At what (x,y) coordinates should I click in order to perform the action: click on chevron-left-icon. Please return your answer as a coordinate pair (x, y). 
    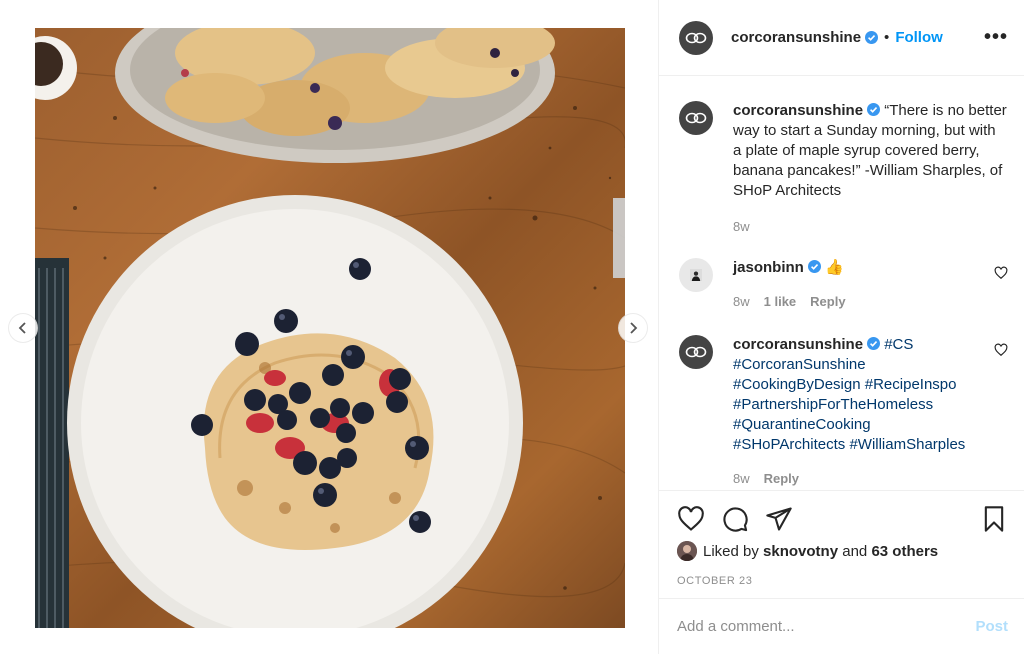
    Looking at the image, I should click on (22, 328).